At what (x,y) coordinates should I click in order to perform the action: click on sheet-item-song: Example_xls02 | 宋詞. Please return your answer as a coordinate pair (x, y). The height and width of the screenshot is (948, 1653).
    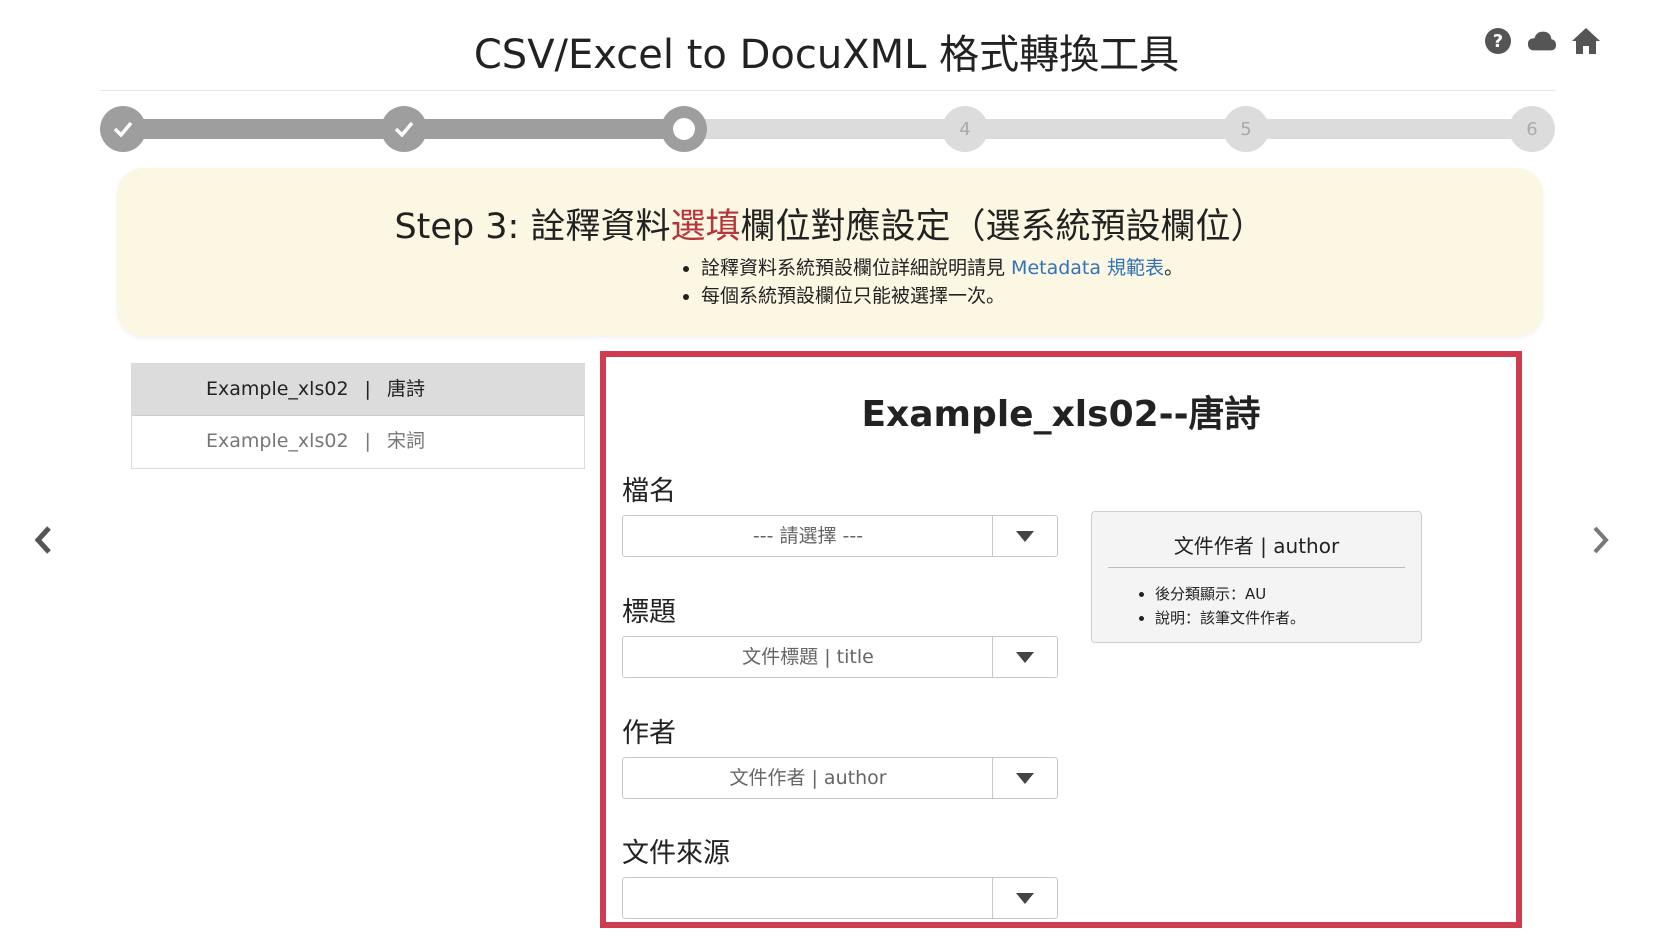
    Looking at the image, I should click on (358, 441).